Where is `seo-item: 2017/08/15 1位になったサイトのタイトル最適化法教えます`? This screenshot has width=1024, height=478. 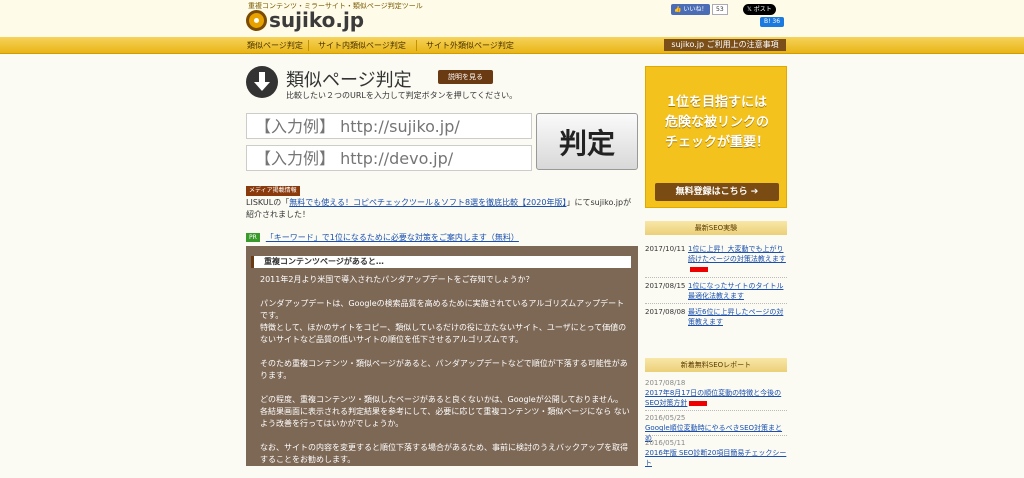
seo-item: 2017/08/15 1位になったサイトのタイトル最適化法教えます is located at coordinates (716, 293).